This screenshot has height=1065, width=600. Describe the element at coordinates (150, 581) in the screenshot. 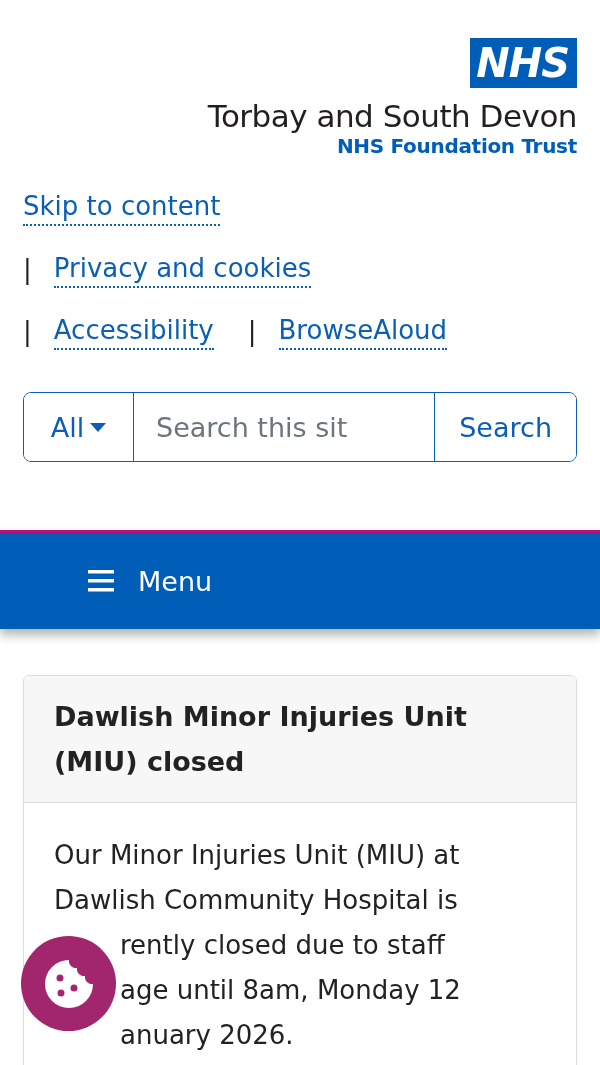

I see `menu-button: Menu` at that location.